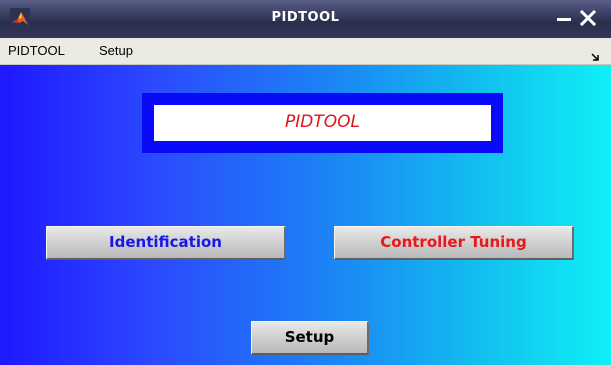 Image resolution: width=611 pixels, height=365 pixels. I want to click on close-button, so click(588, 18).